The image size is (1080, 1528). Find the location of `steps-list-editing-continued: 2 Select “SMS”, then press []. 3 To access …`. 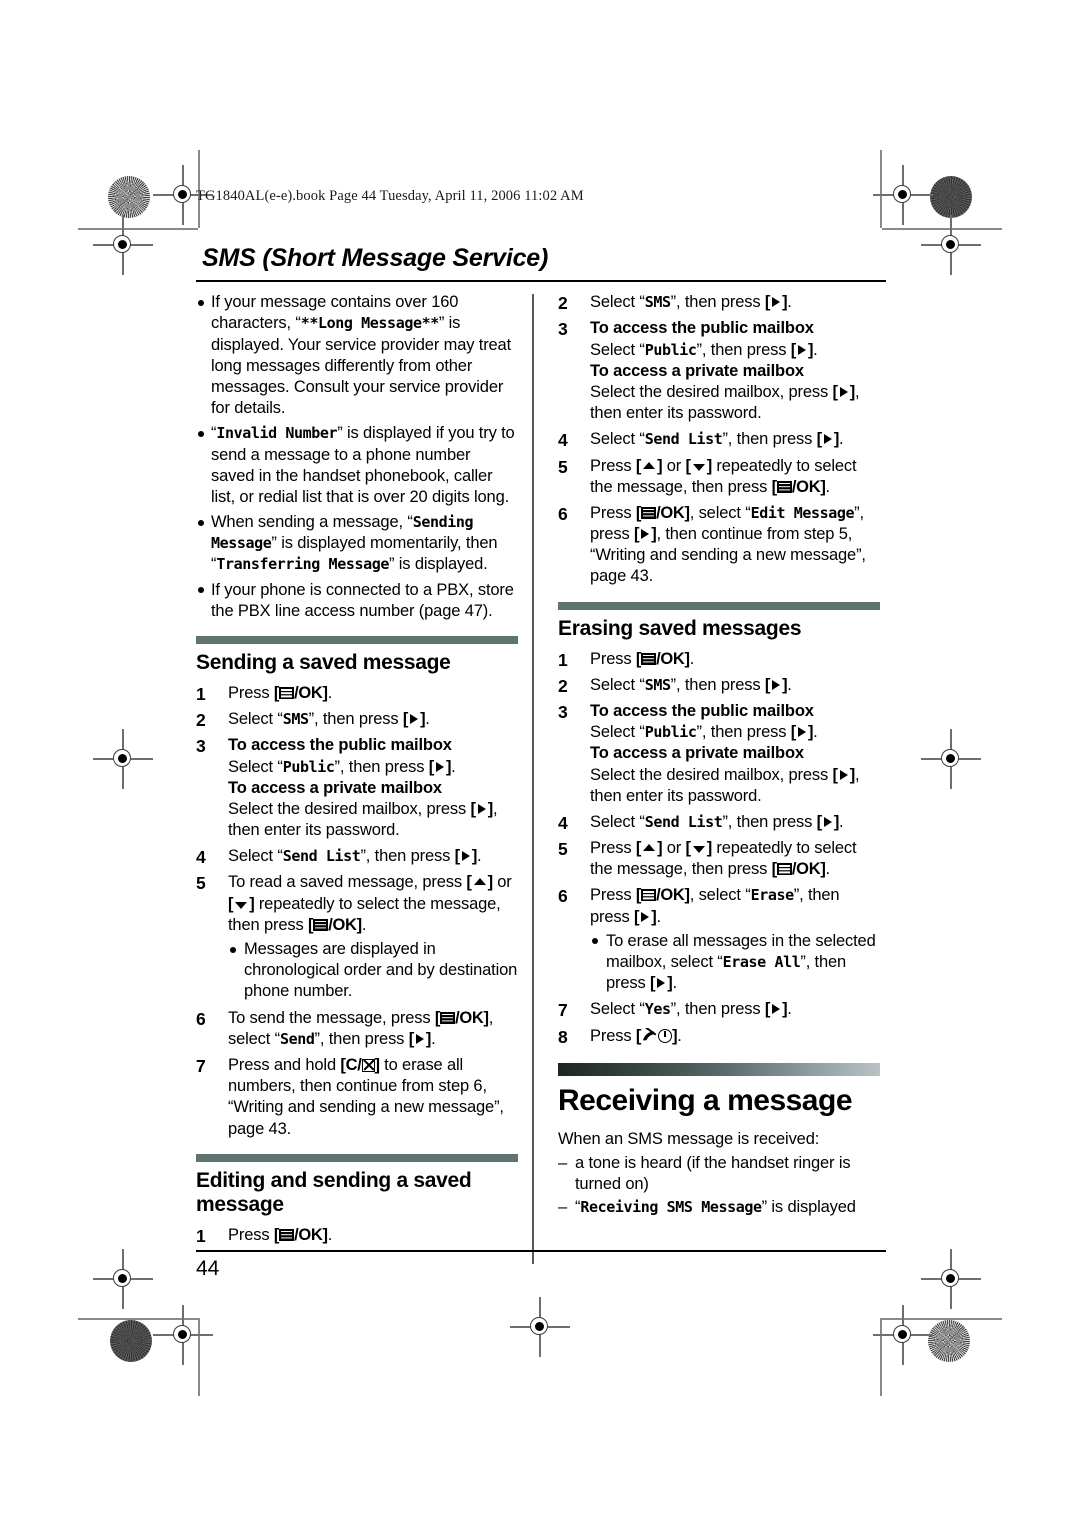

steps-list-editing-continued: 2 Select “SMS”, then press []. 3 To access … is located at coordinates (719, 439).